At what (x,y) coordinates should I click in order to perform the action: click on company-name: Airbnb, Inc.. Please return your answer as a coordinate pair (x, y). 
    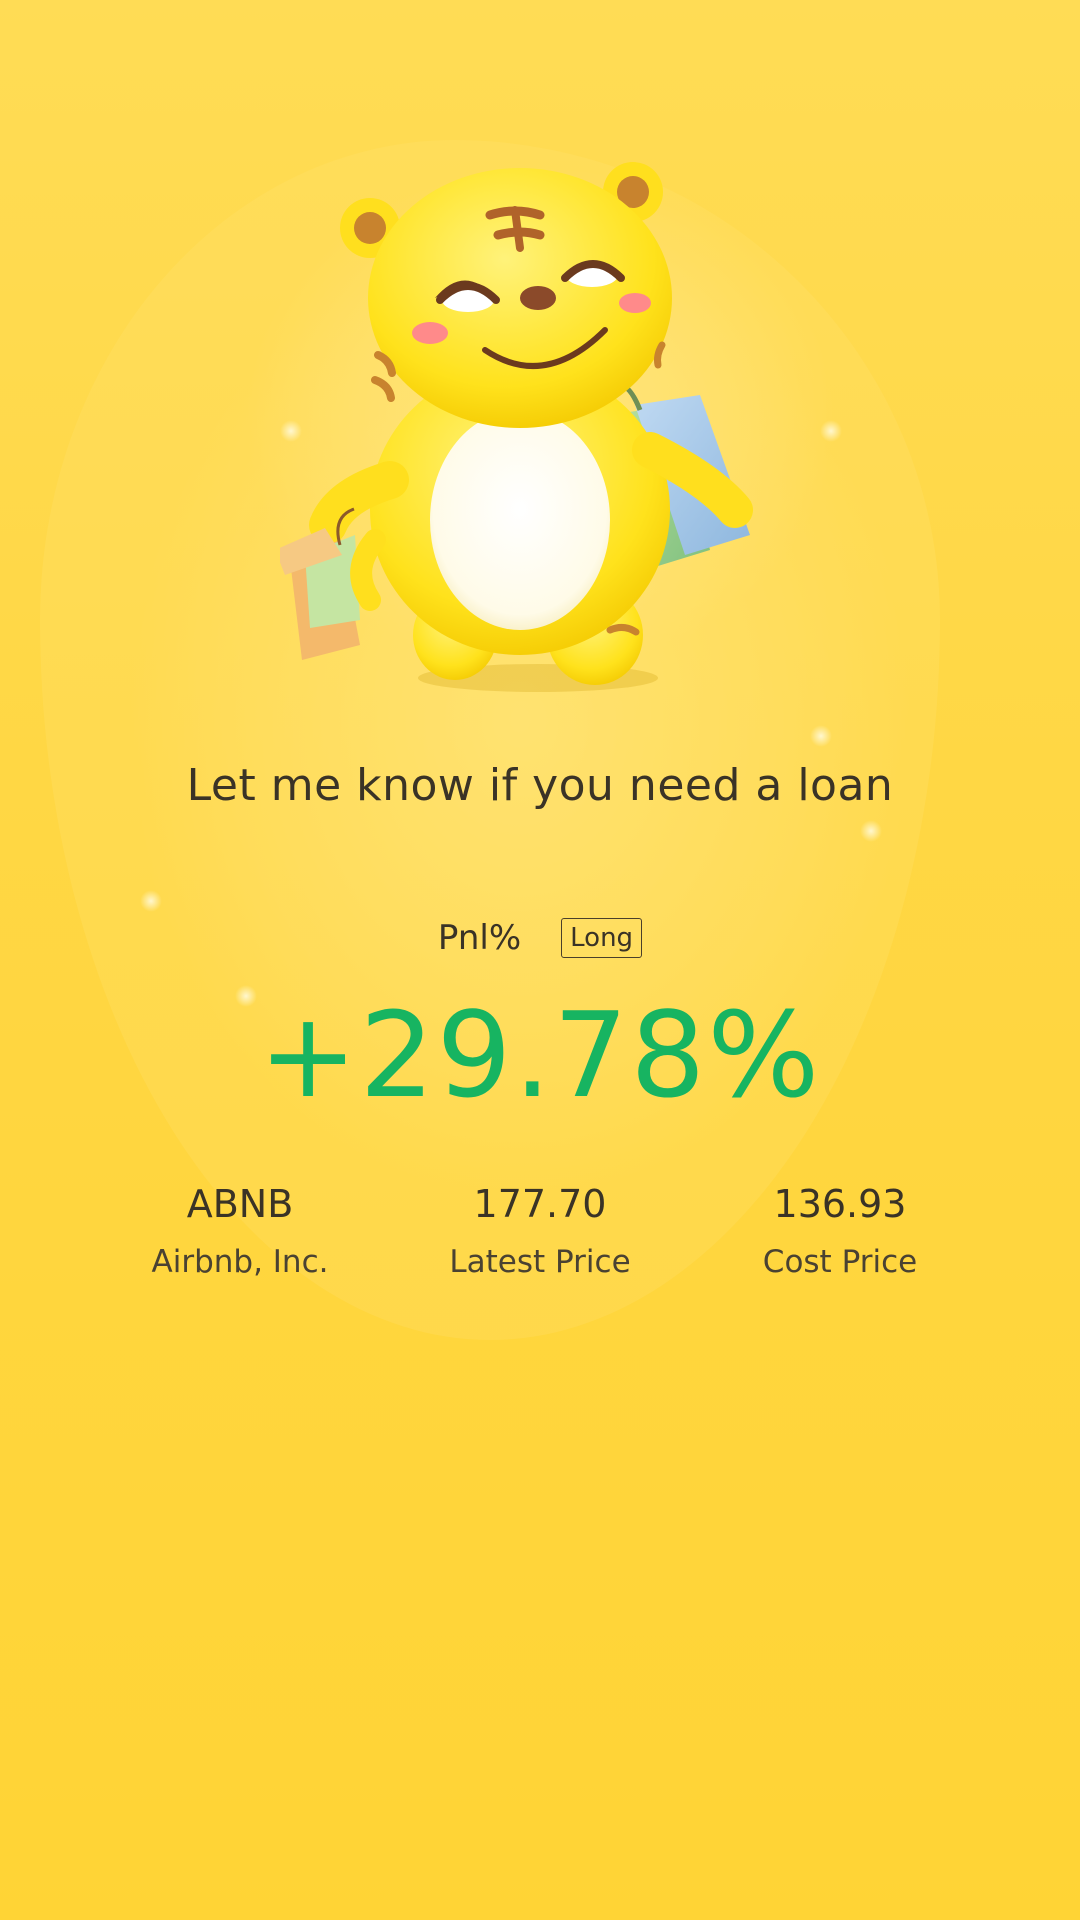
    Looking at the image, I should click on (240, 1262).